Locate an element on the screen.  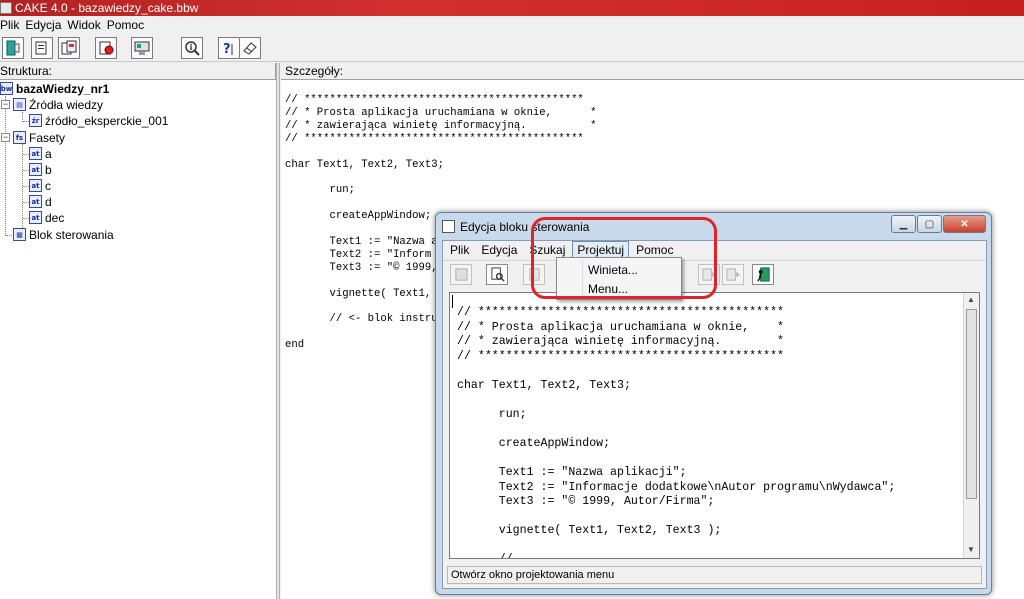
help-icon: ? is located at coordinates (229, 48).